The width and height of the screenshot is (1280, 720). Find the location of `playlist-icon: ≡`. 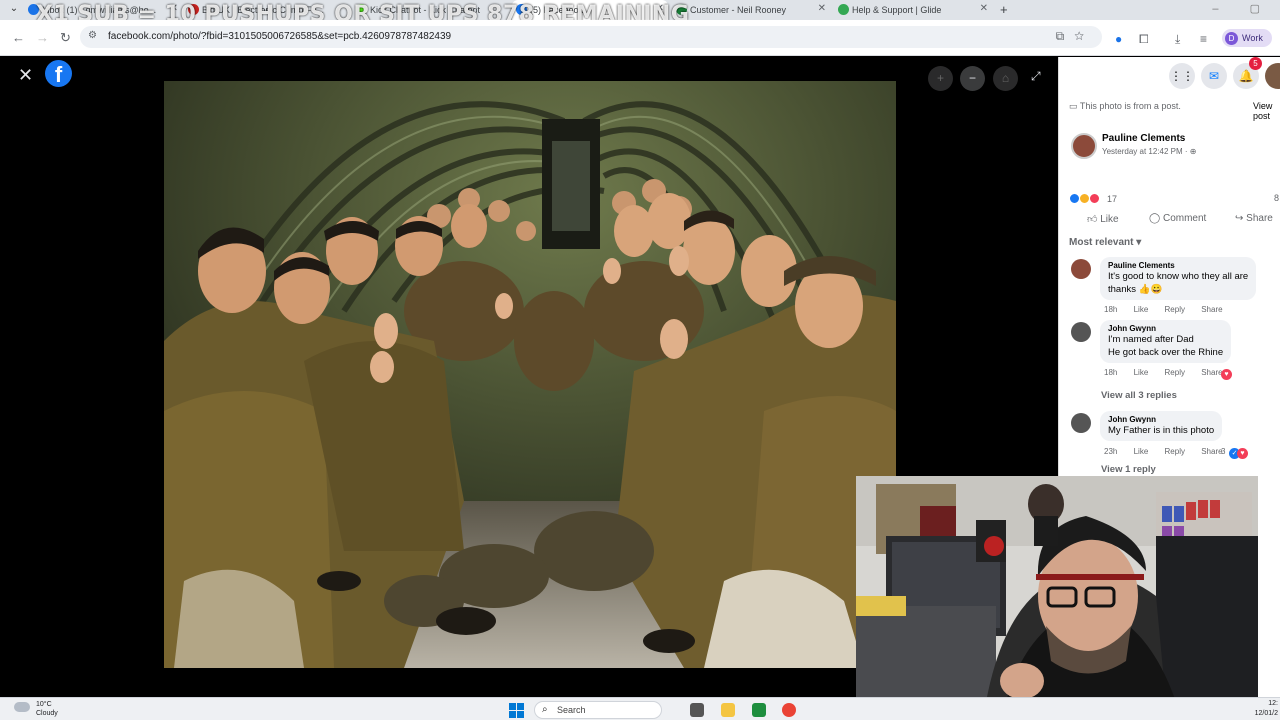

playlist-icon: ≡ is located at coordinates (1203, 39).